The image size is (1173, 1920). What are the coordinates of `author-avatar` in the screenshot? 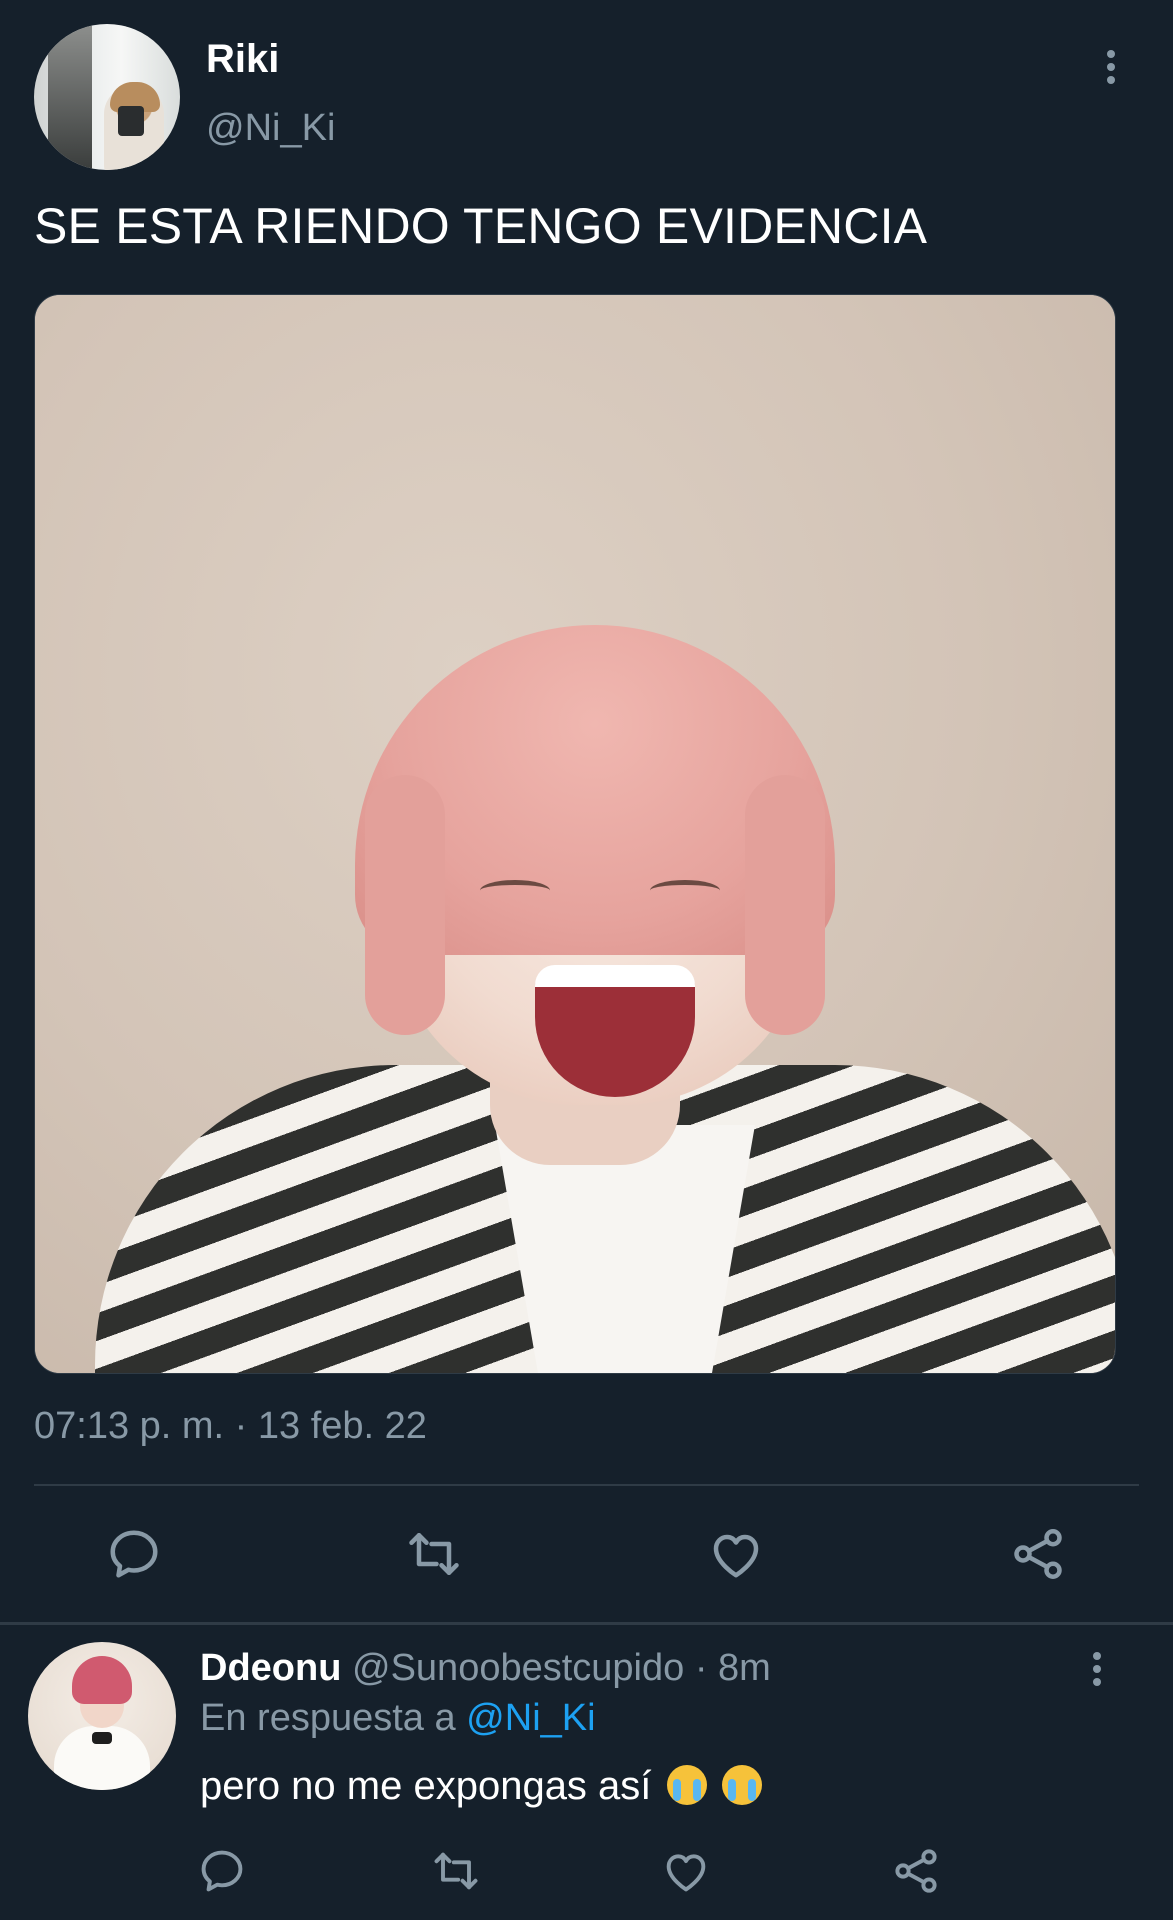 It's located at (107, 97).